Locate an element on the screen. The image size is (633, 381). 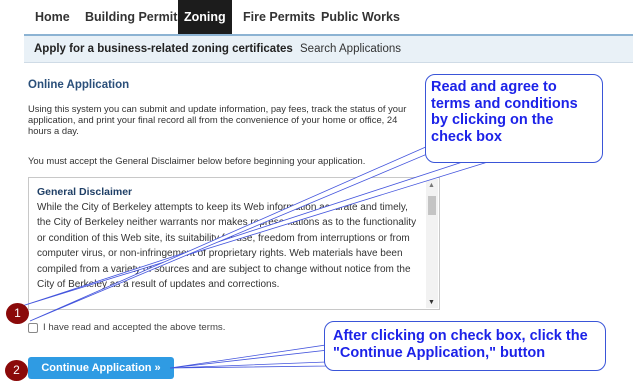
tab-zoning: Zoning is located at coordinates (205, 17).